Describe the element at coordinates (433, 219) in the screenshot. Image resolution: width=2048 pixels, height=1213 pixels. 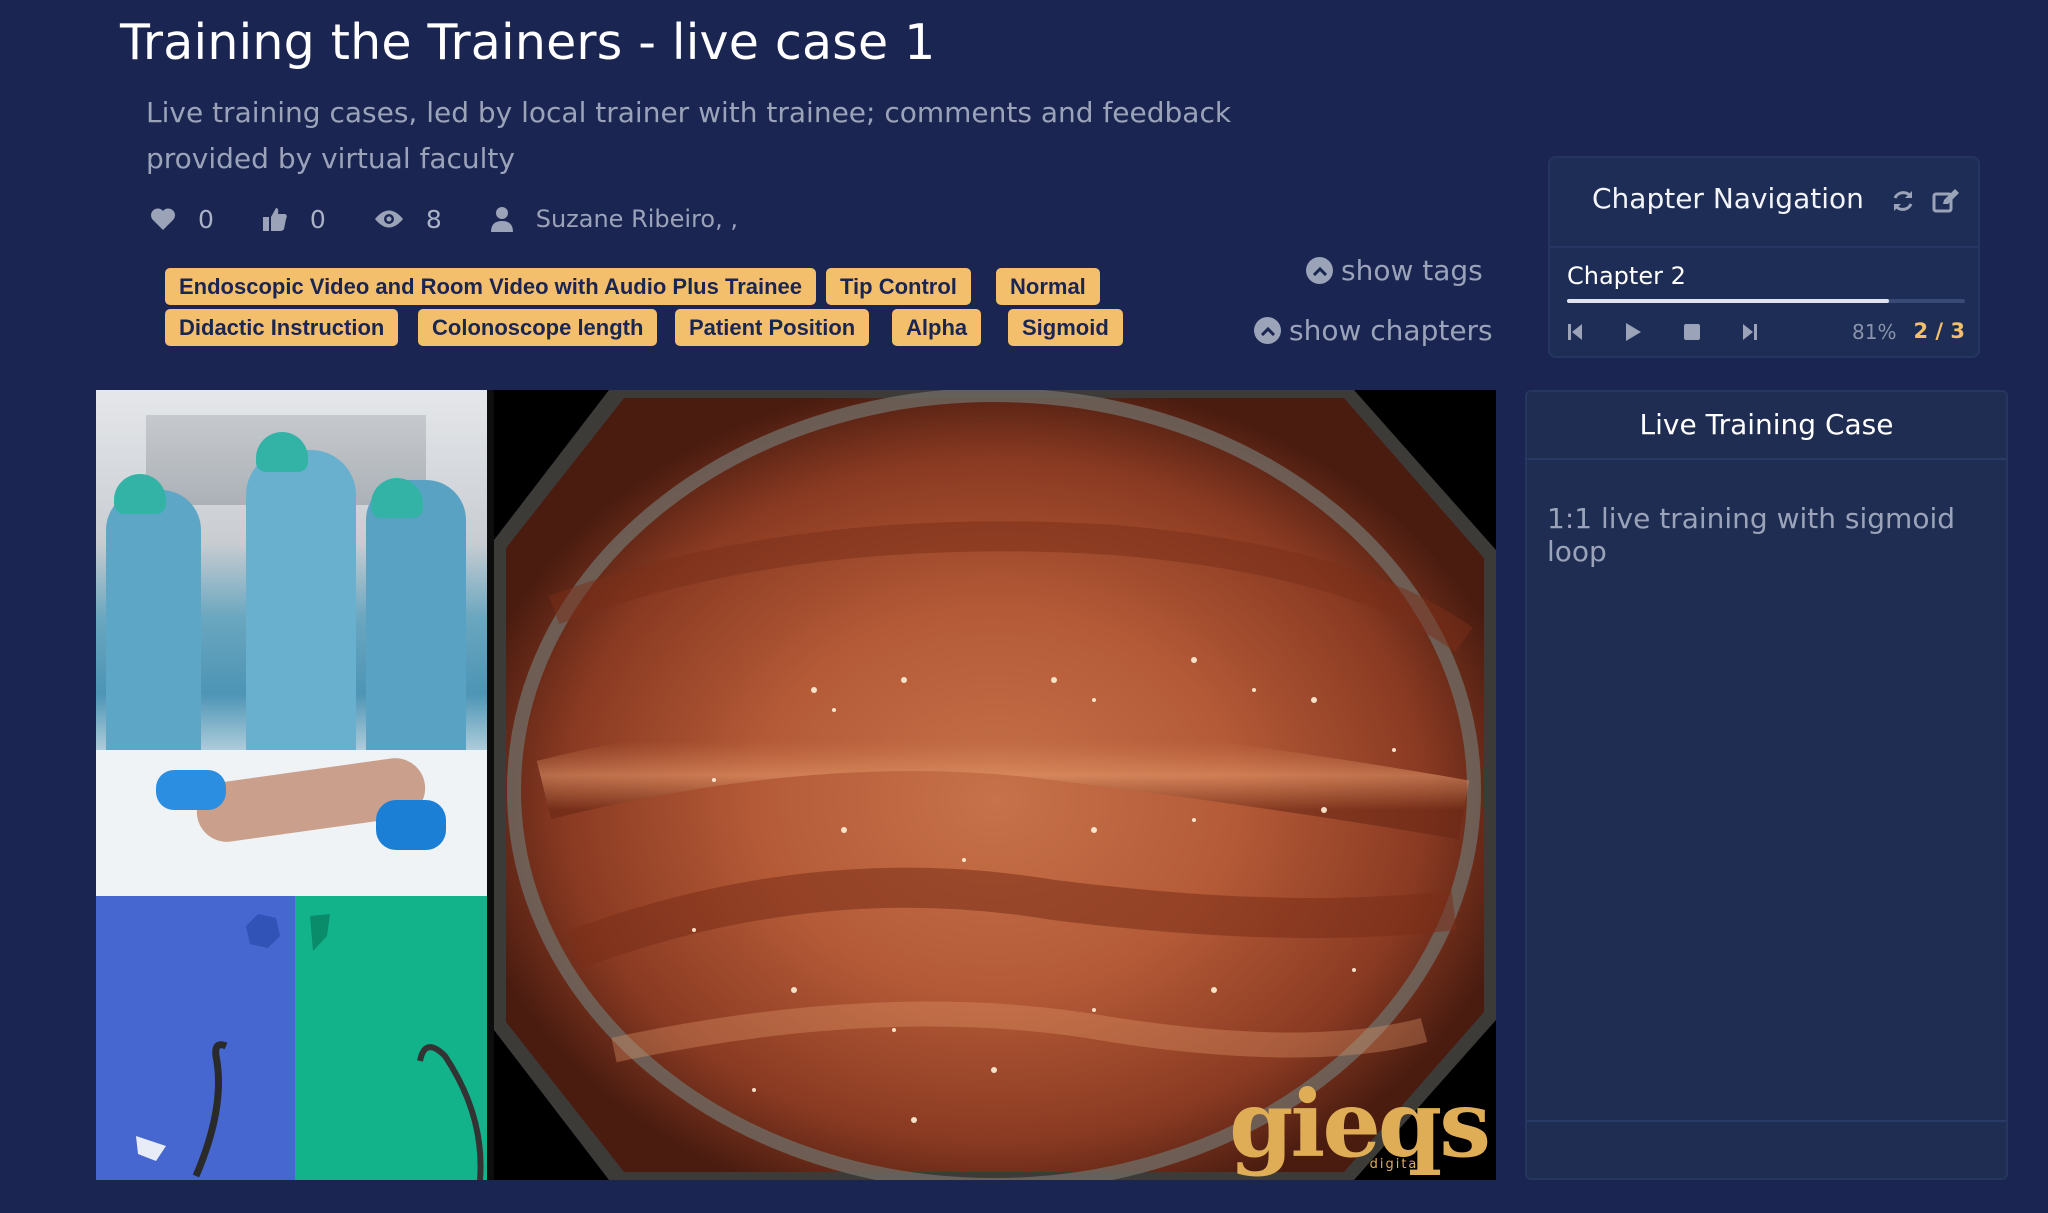
I see `views-count: 8` at that location.